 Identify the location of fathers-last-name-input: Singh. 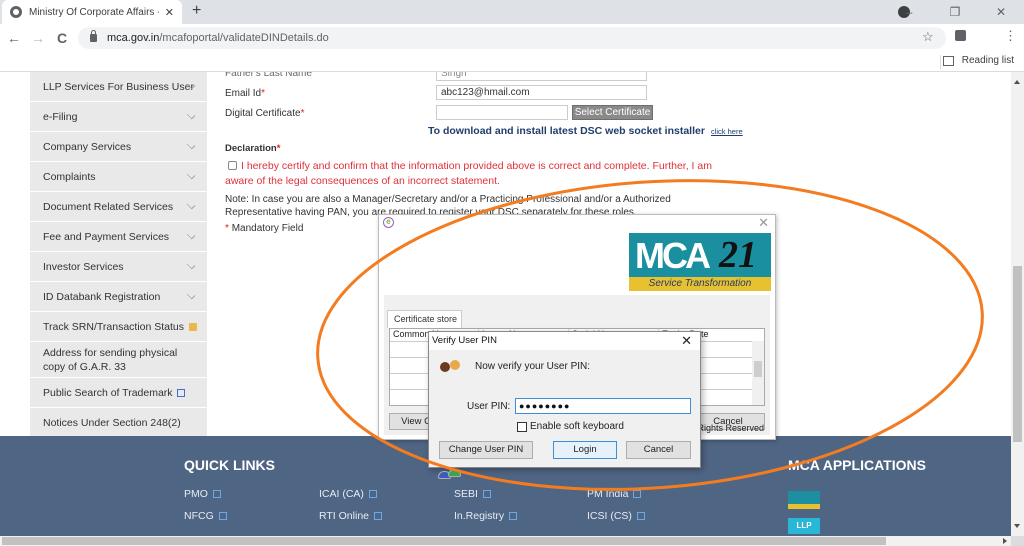
(541, 76).